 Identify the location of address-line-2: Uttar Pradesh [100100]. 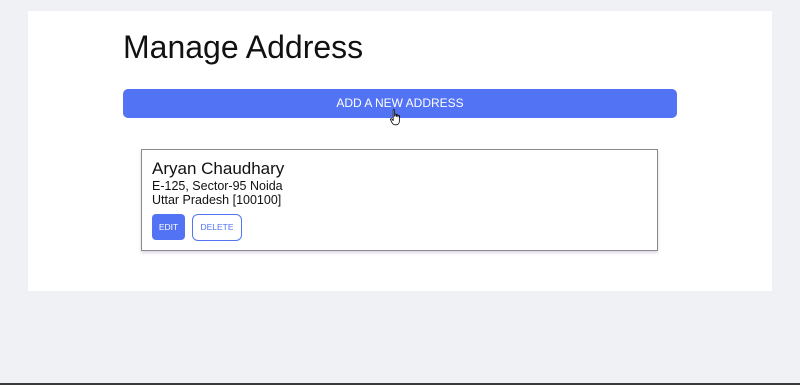
(217, 200).